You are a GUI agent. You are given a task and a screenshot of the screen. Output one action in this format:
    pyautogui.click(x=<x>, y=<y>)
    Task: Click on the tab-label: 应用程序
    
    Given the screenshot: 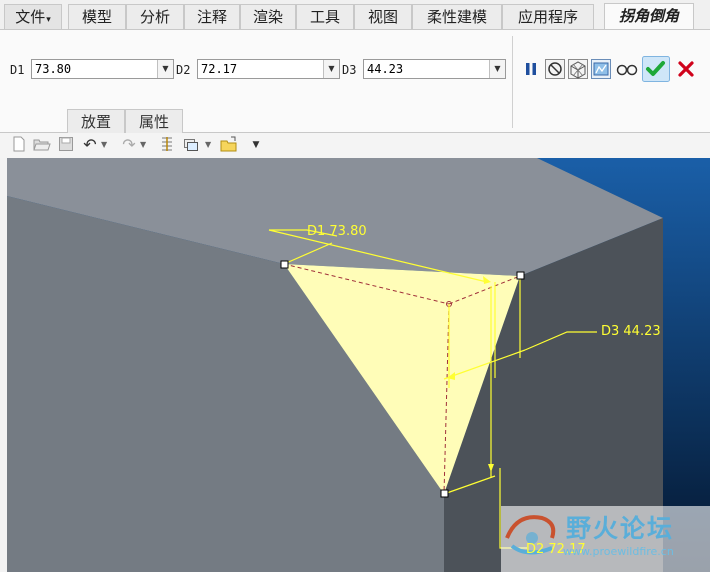 What is the action you would take?
    pyautogui.click(x=547, y=17)
    